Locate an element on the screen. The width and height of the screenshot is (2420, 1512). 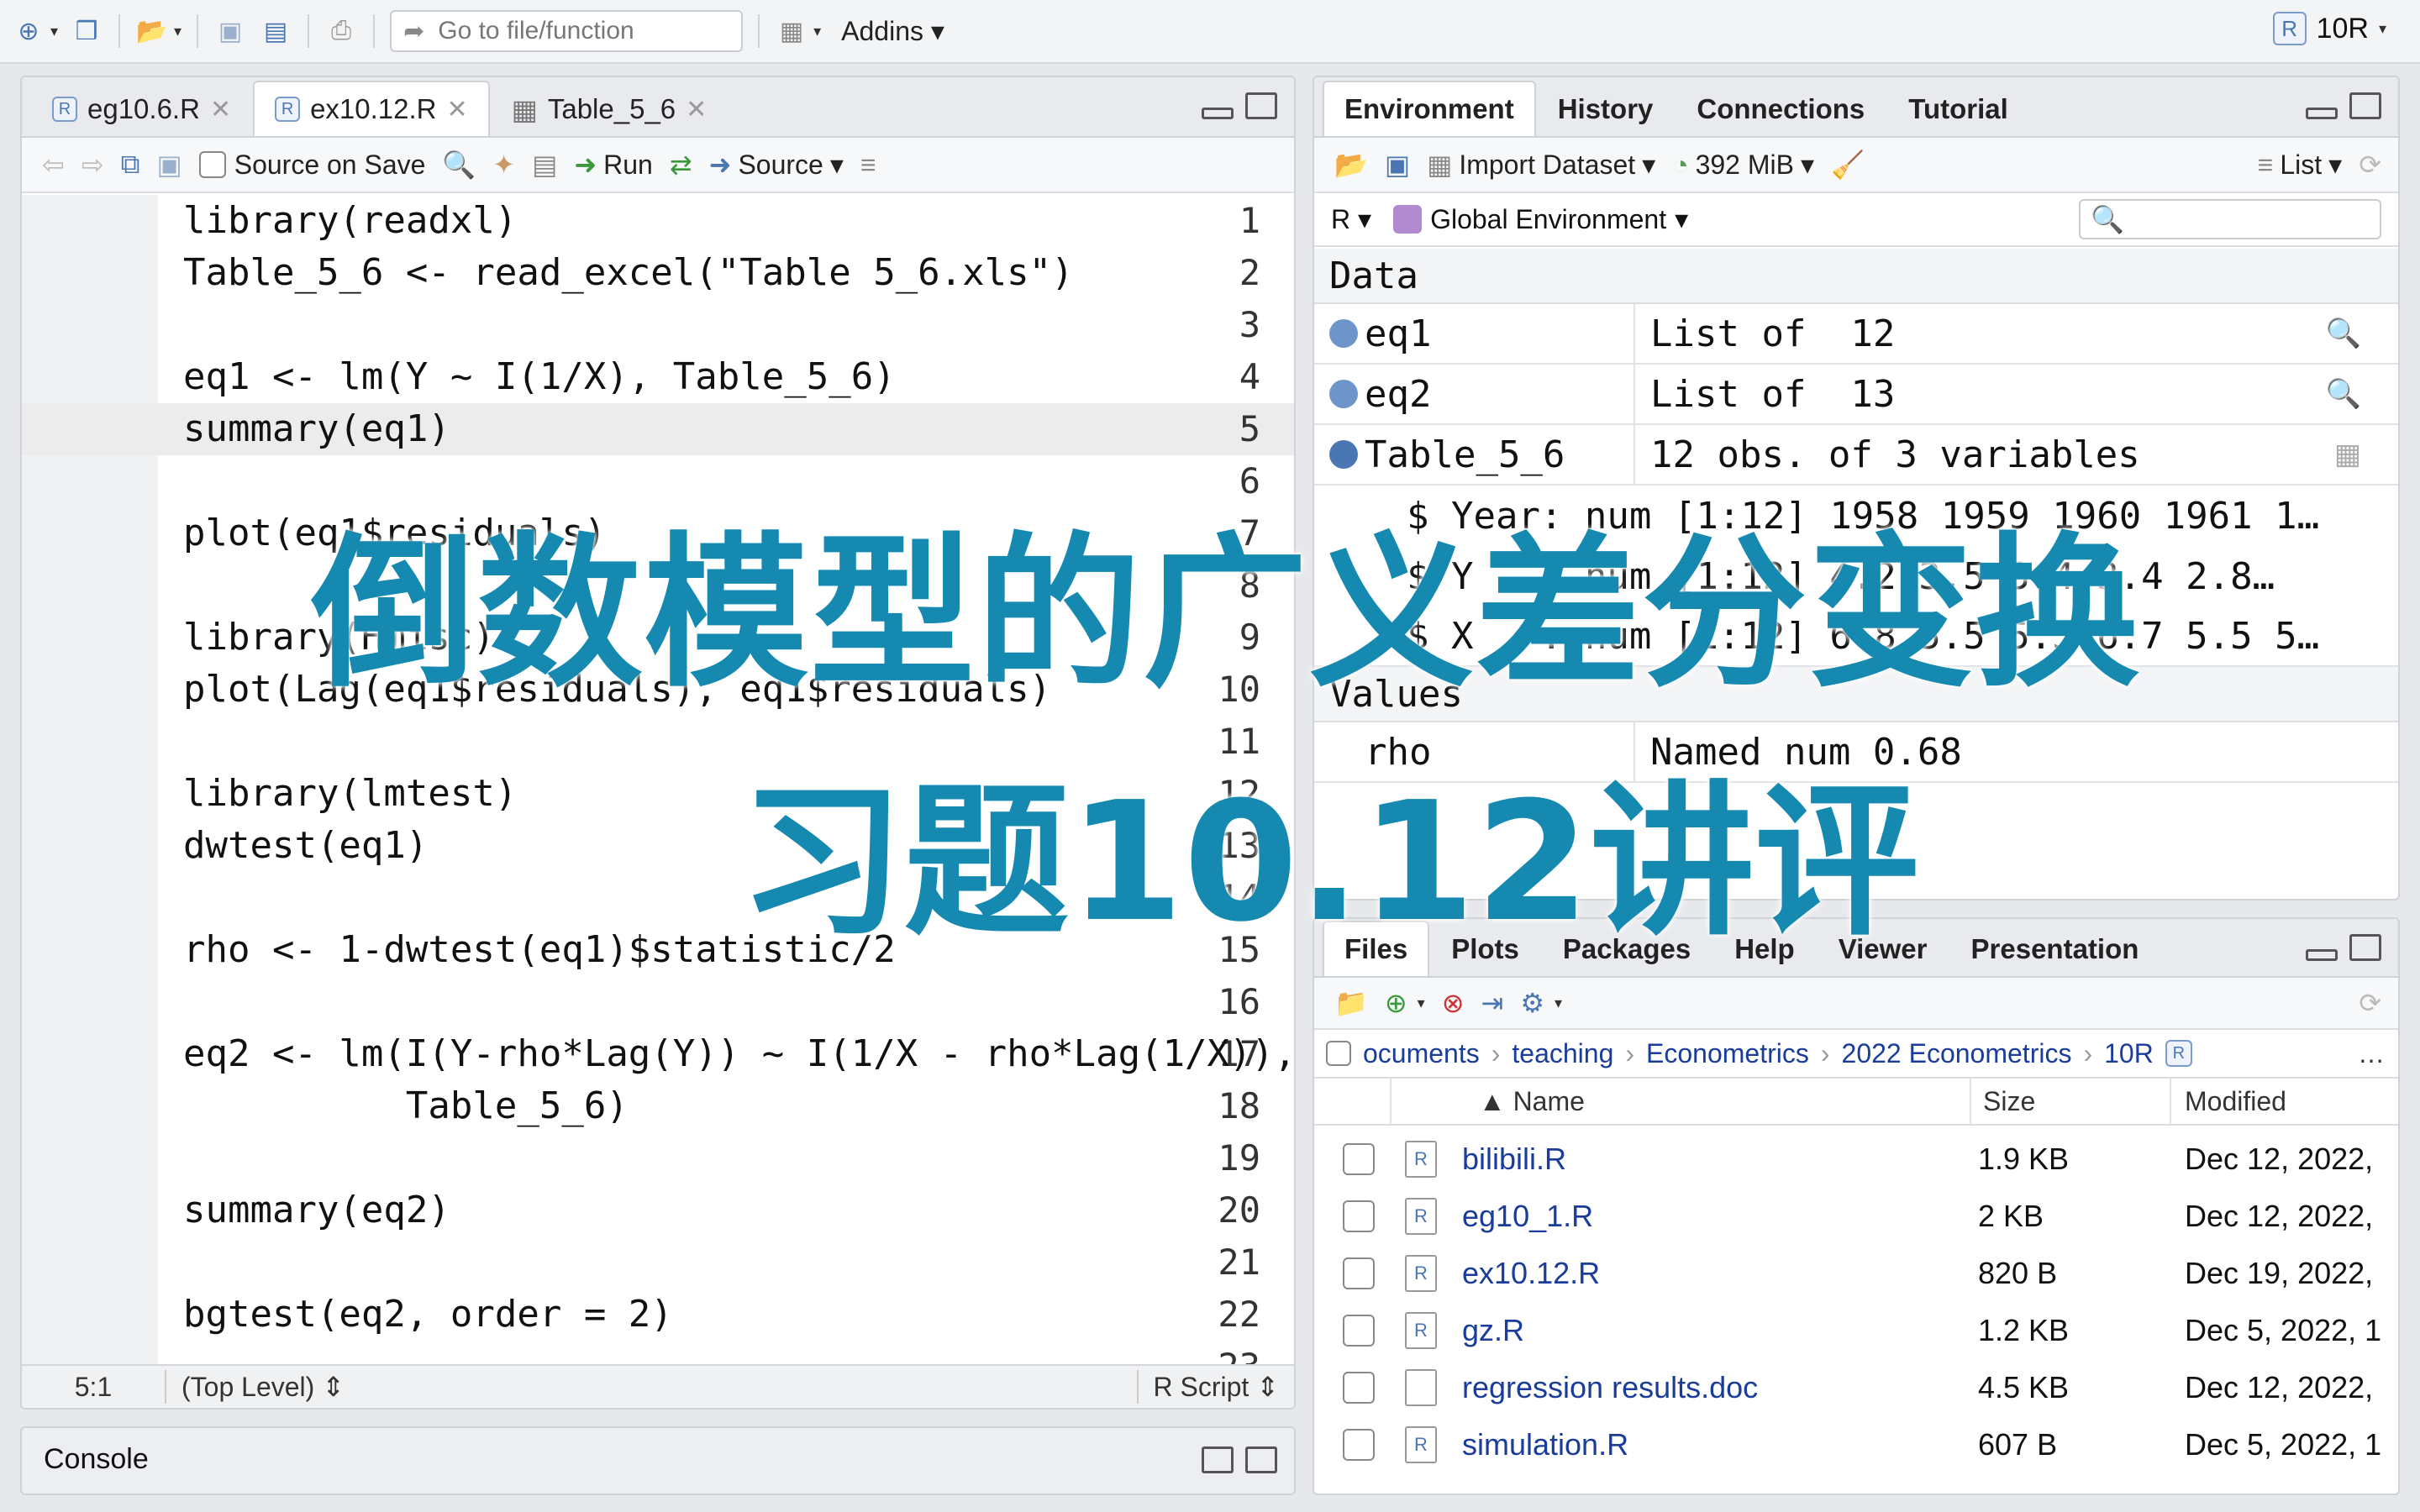
delete-icon: ⊗ is located at coordinates (1453, 1003).